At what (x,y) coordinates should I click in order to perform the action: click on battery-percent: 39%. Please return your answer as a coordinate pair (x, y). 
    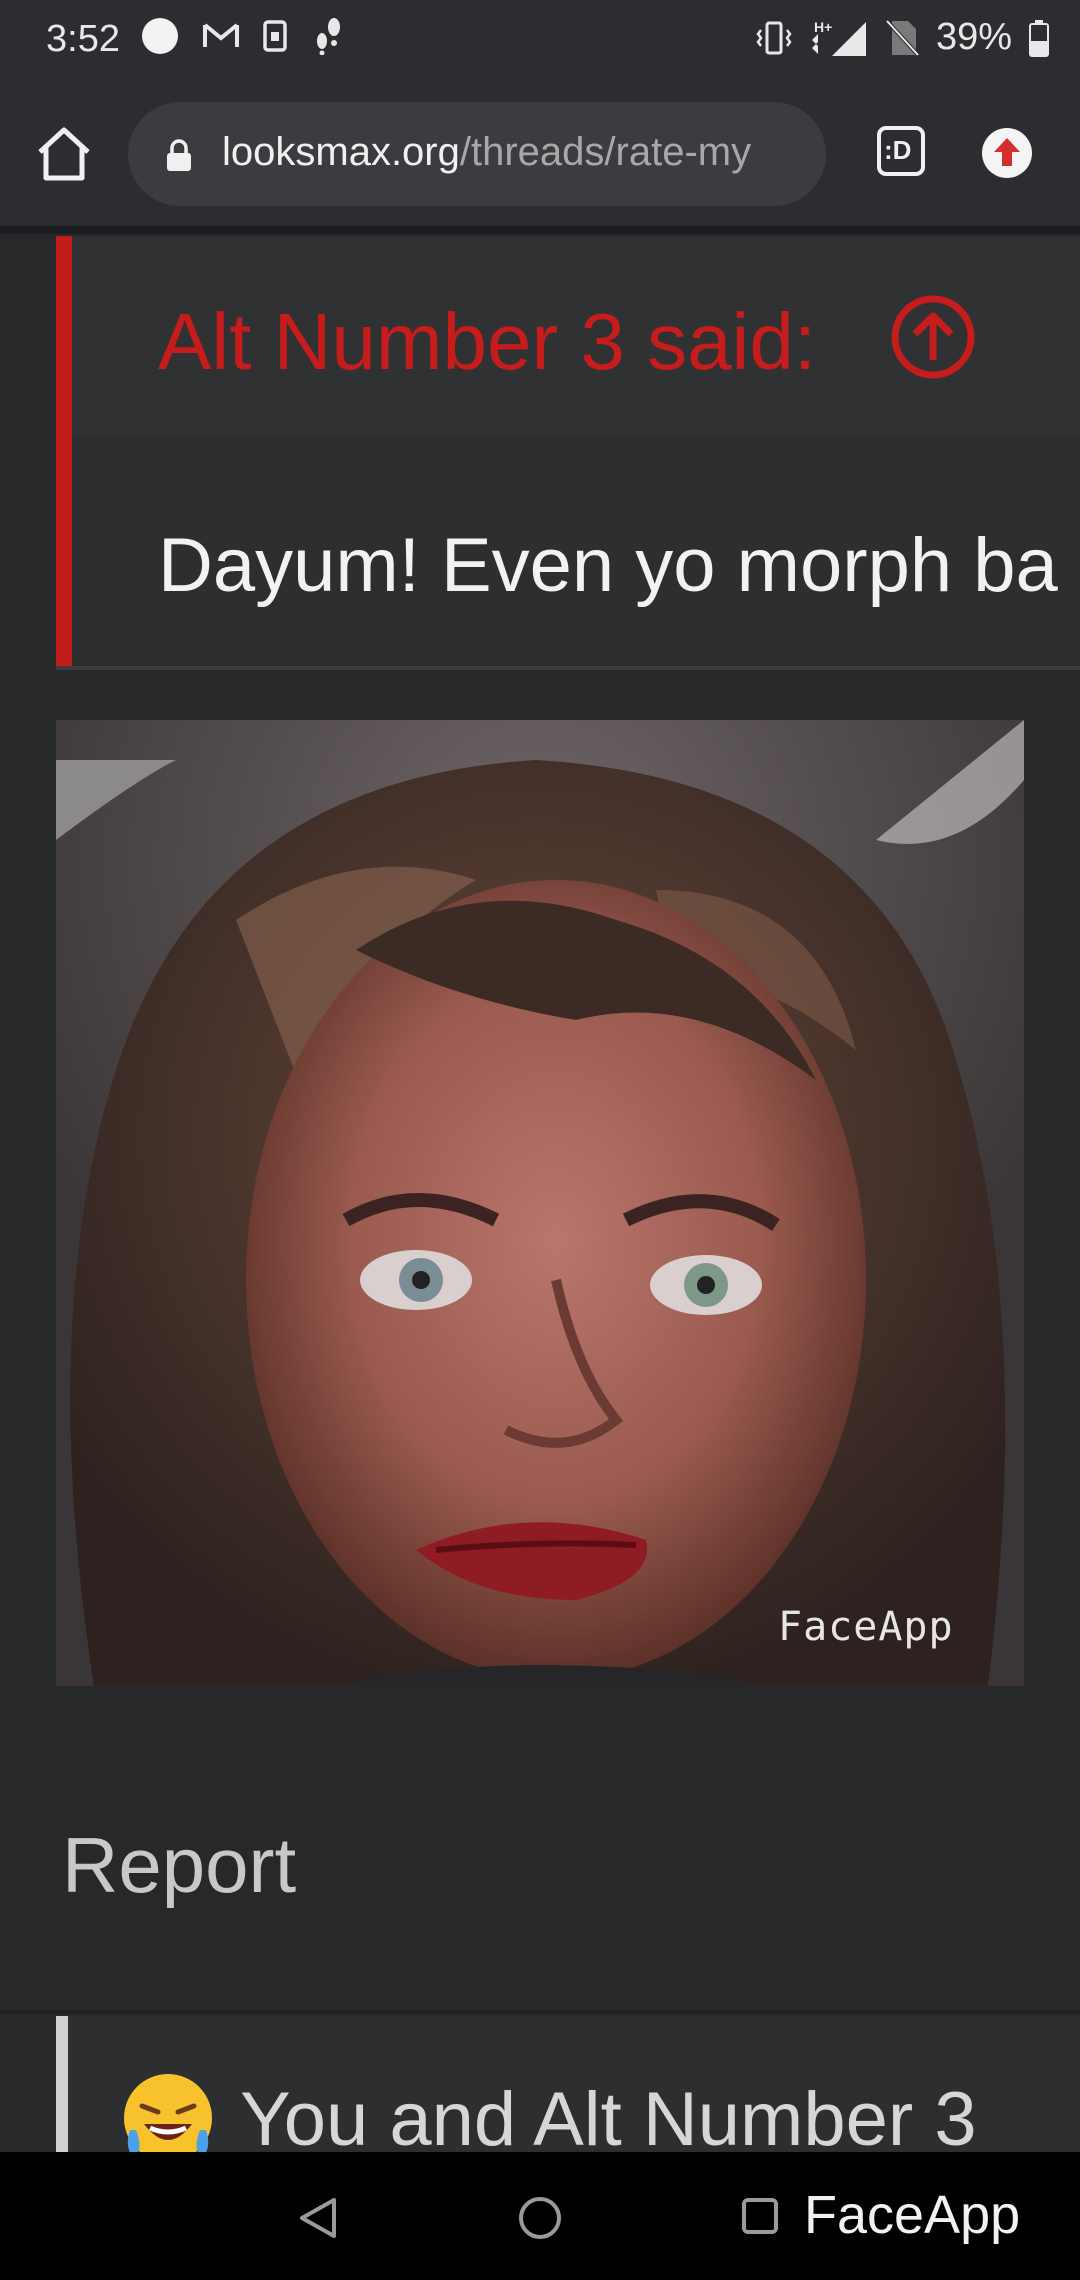
    Looking at the image, I should click on (973, 37).